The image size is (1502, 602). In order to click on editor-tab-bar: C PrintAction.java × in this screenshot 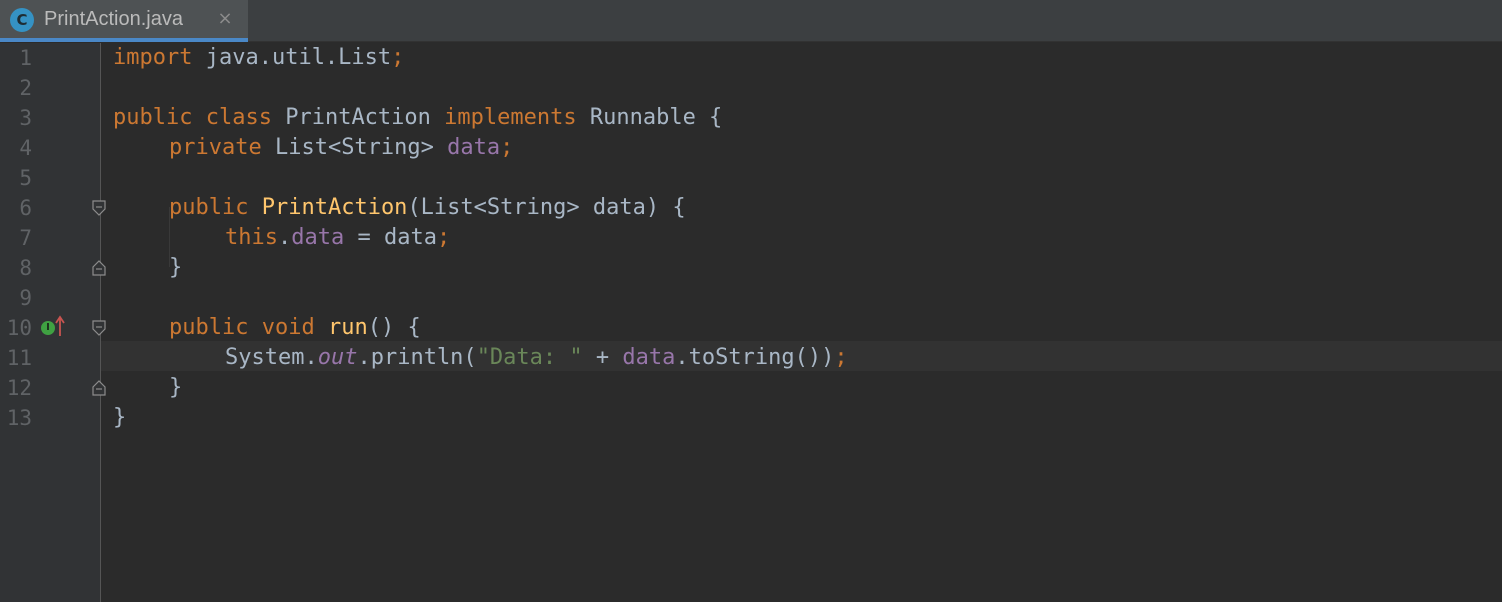, I will do `click(751, 21)`.